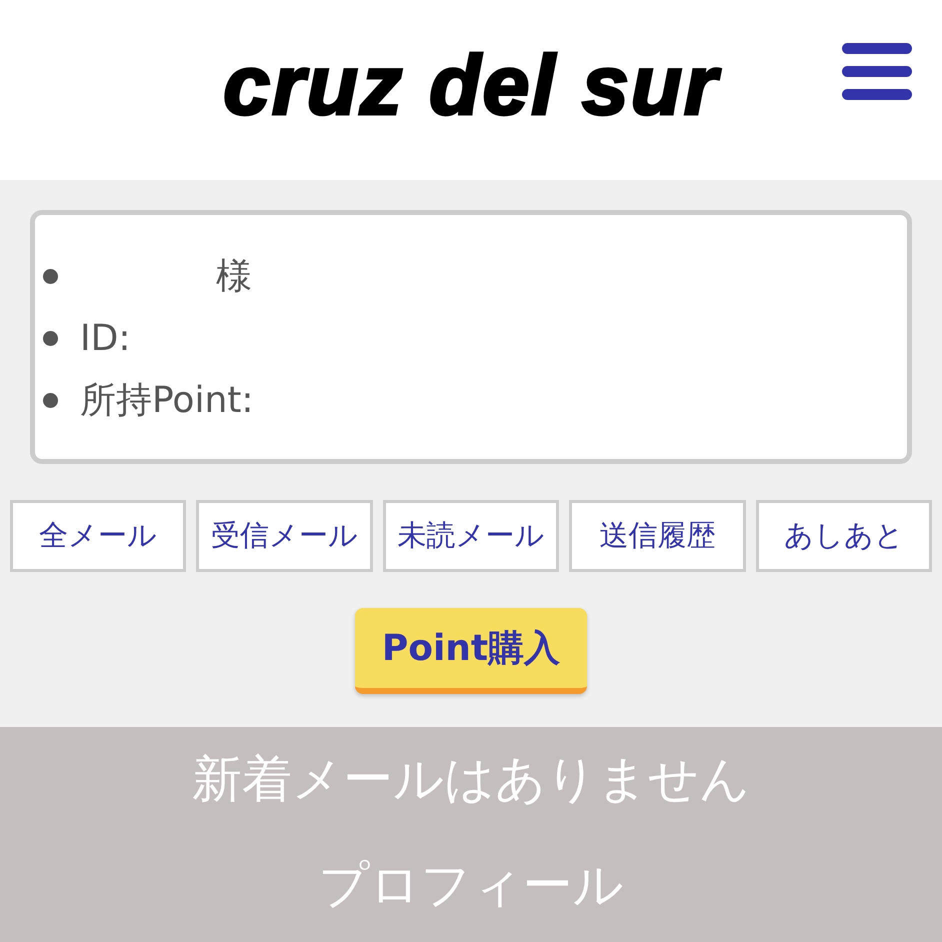 The image size is (942, 942). Describe the element at coordinates (471, 536) in the screenshot. I see `mail-tab: 未読メール` at that location.